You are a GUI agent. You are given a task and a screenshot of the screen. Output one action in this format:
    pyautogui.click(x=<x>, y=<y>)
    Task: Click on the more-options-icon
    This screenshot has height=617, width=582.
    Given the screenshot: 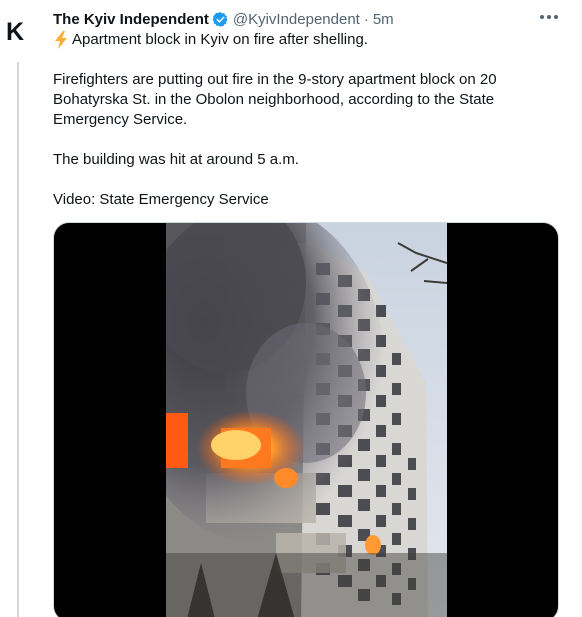 What is the action you would take?
    pyautogui.click(x=549, y=17)
    